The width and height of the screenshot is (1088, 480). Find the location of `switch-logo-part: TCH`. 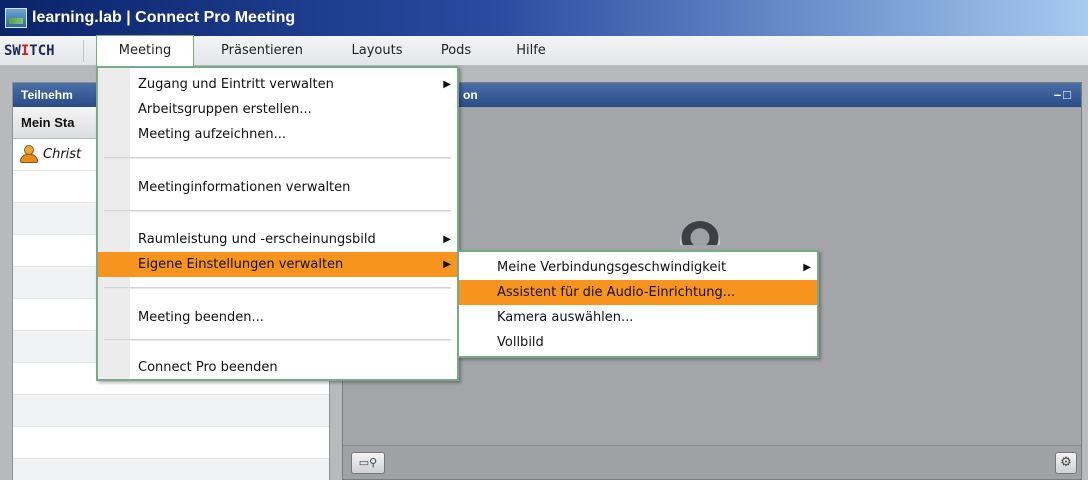

switch-logo-part: TCH is located at coordinates (42, 51).